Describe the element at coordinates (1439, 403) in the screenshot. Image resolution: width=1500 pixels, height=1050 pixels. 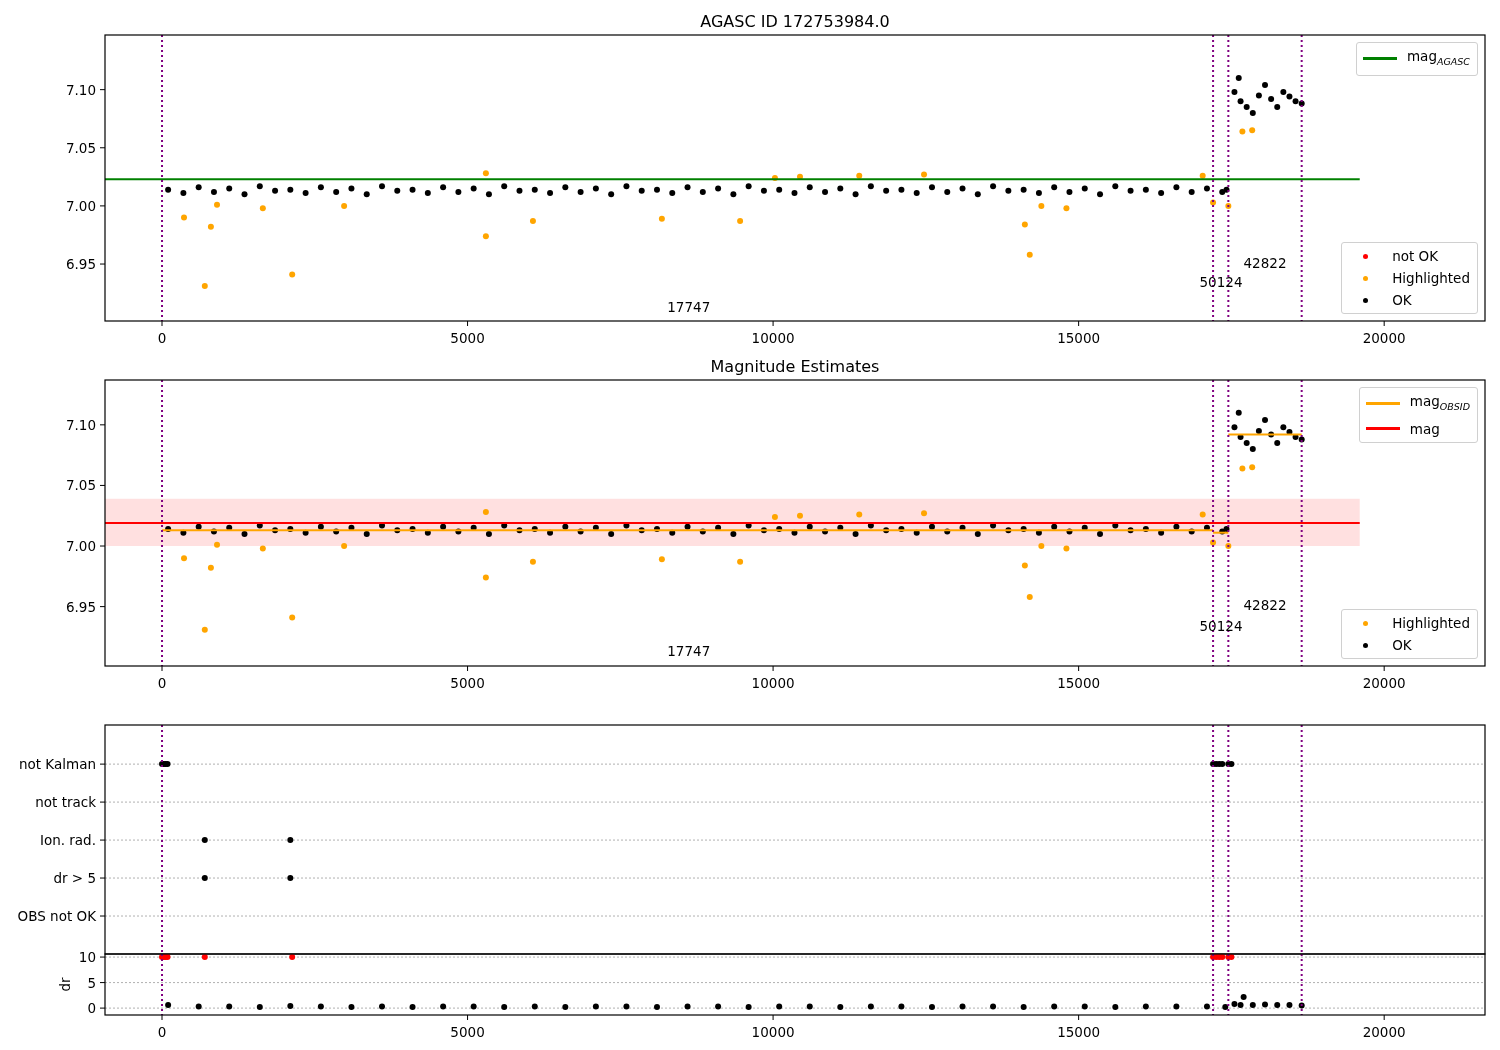
I see `legend-label: mag$_{OBSID}$` at that location.